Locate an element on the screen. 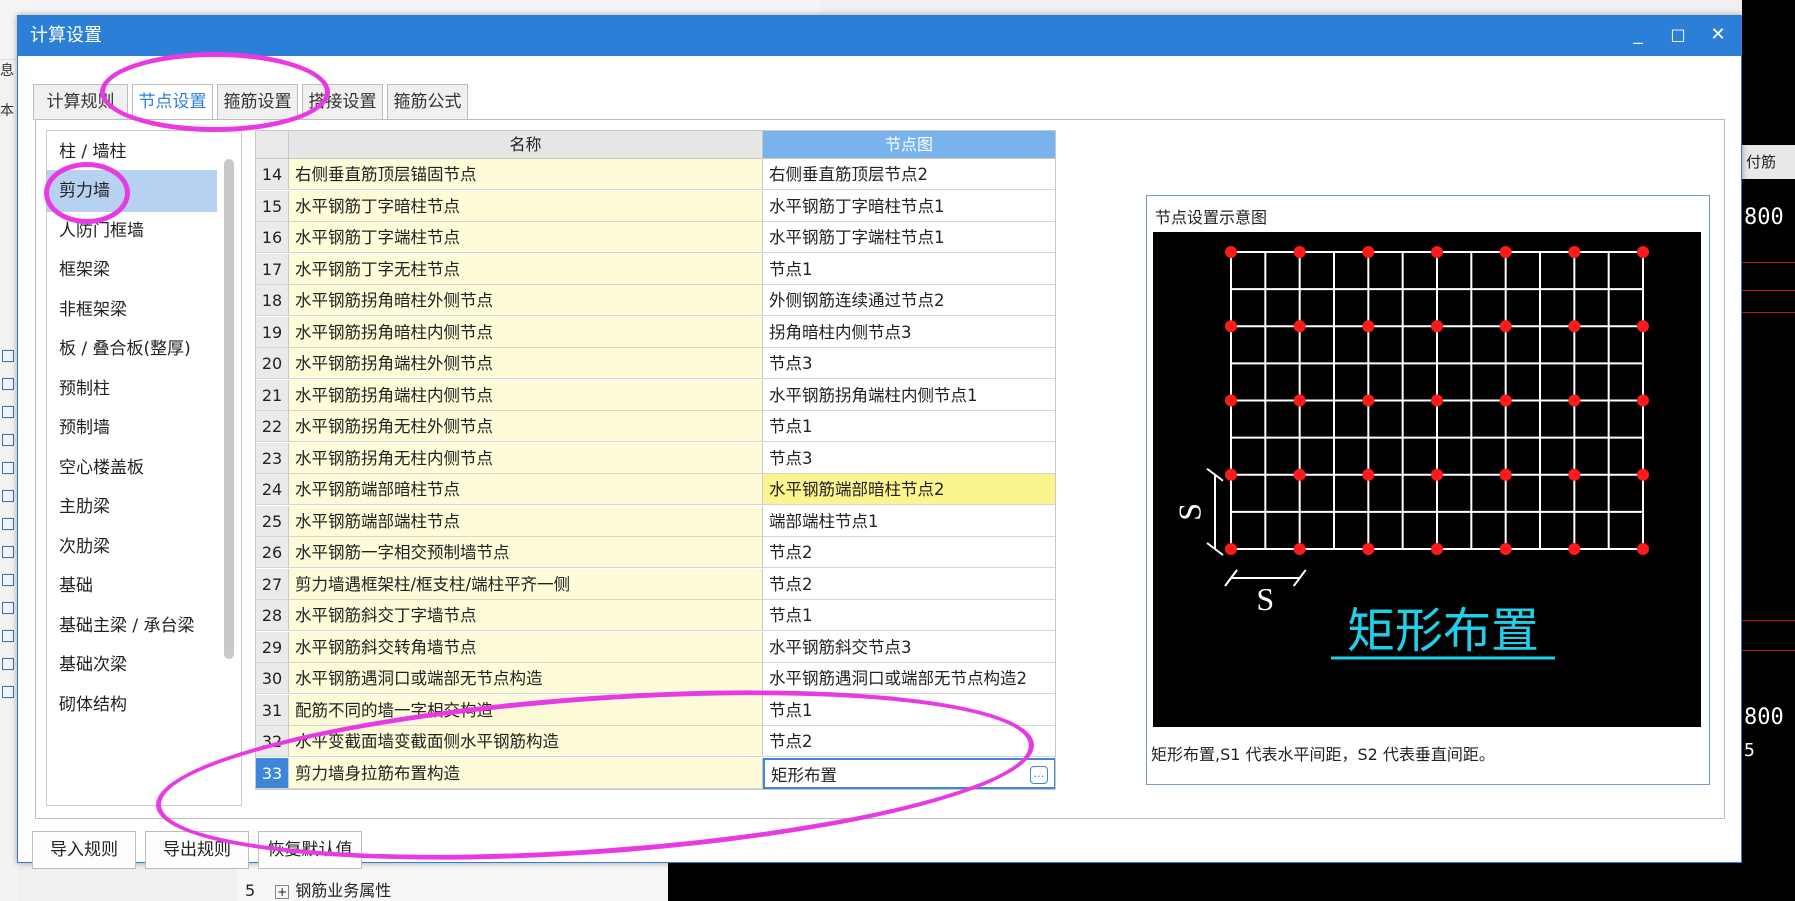 The height and width of the screenshot is (901, 1795). row-node-cell: 水平钢筋端部暗柱节点2 is located at coordinates (909, 489).